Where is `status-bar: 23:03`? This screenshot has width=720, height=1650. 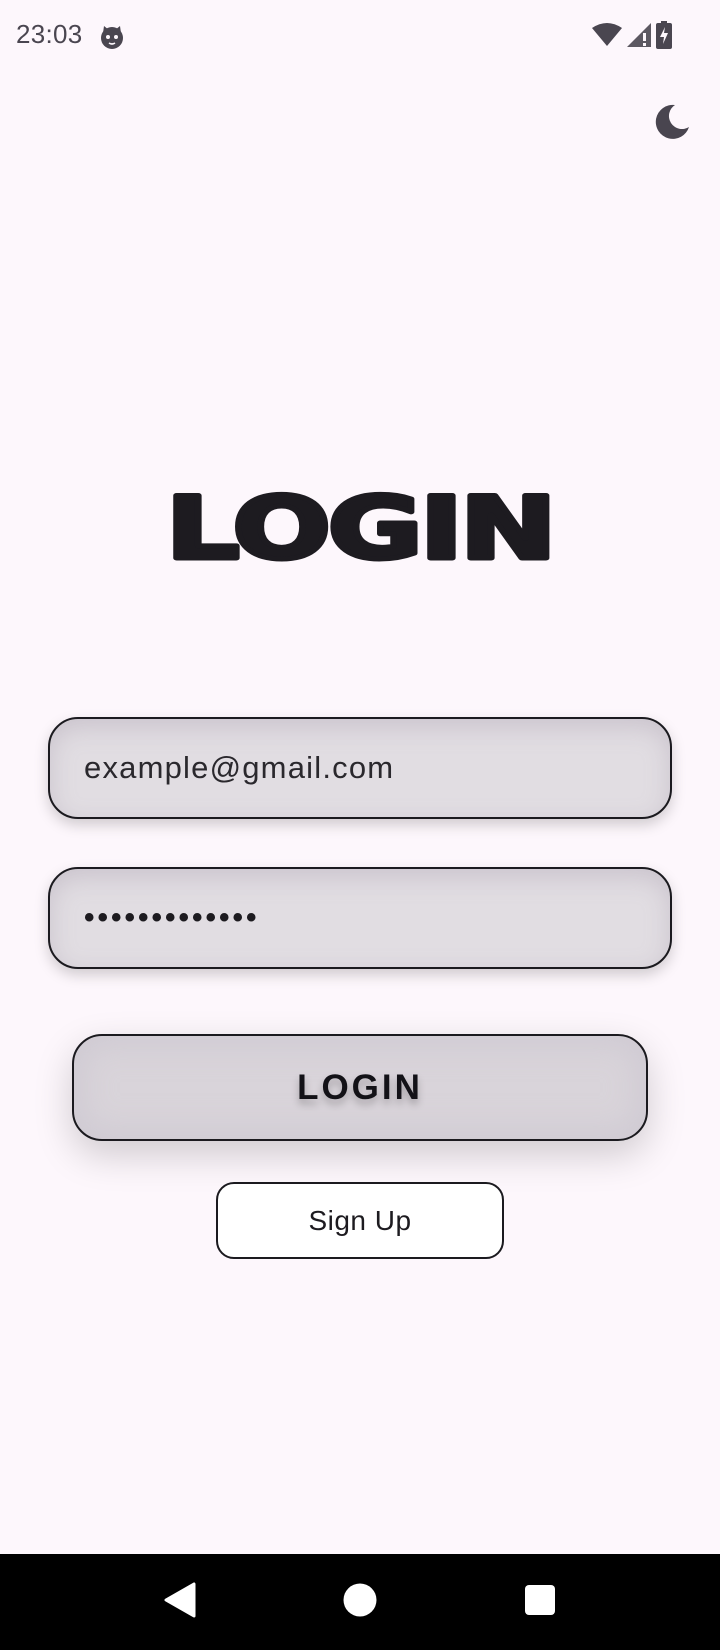
status-bar: 23:03 is located at coordinates (360, 37).